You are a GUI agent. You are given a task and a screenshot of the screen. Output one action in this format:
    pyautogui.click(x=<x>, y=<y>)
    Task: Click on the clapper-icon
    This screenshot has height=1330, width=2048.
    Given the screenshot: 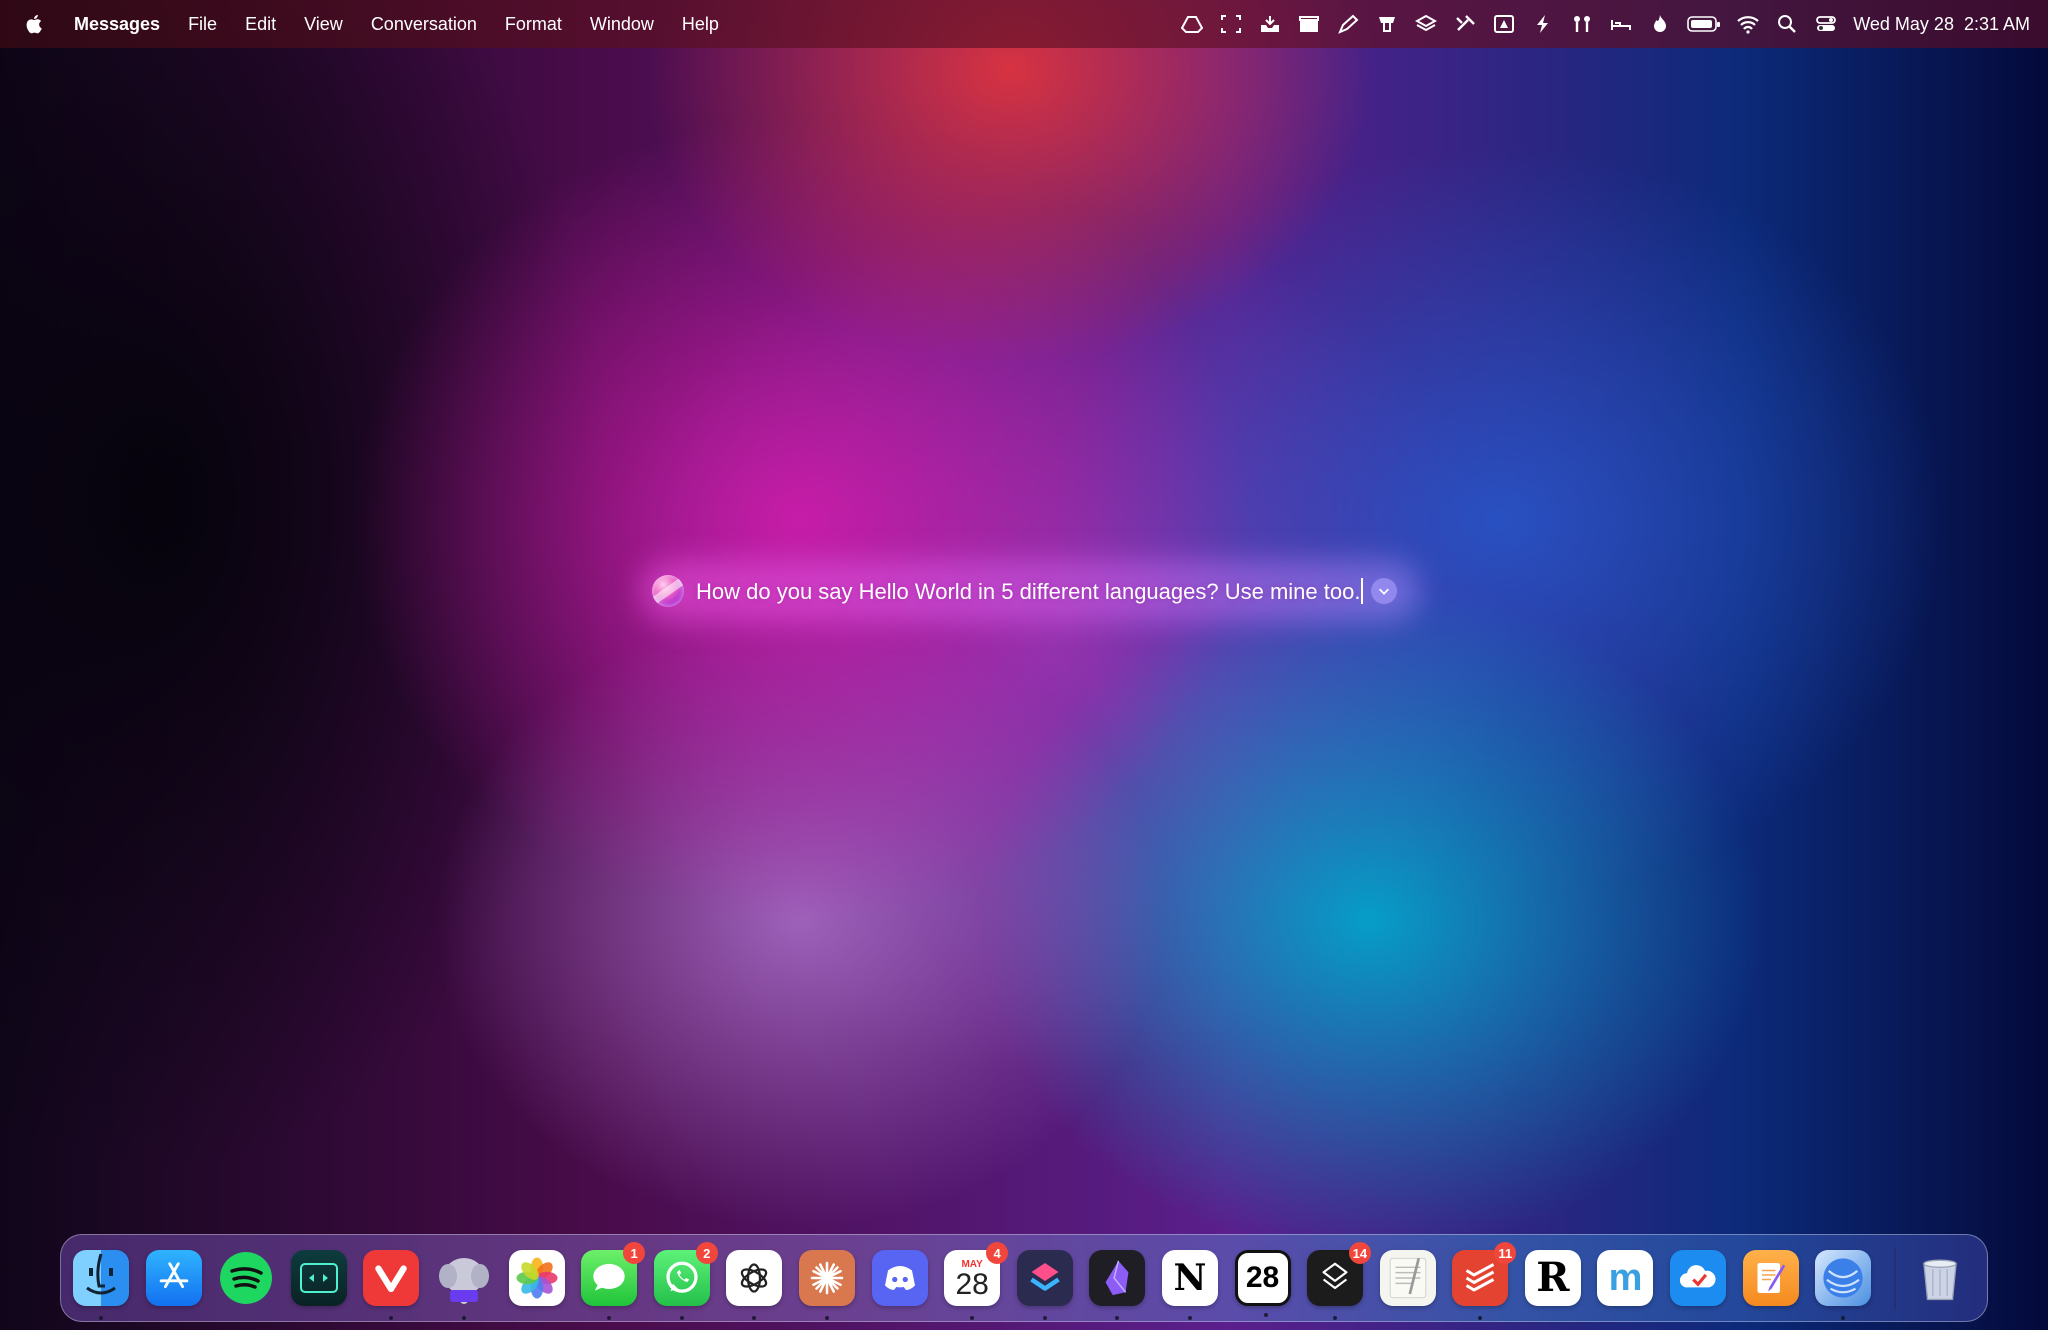 What is the action you would take?
    pyautogui.click(x=1309, y=24)
    